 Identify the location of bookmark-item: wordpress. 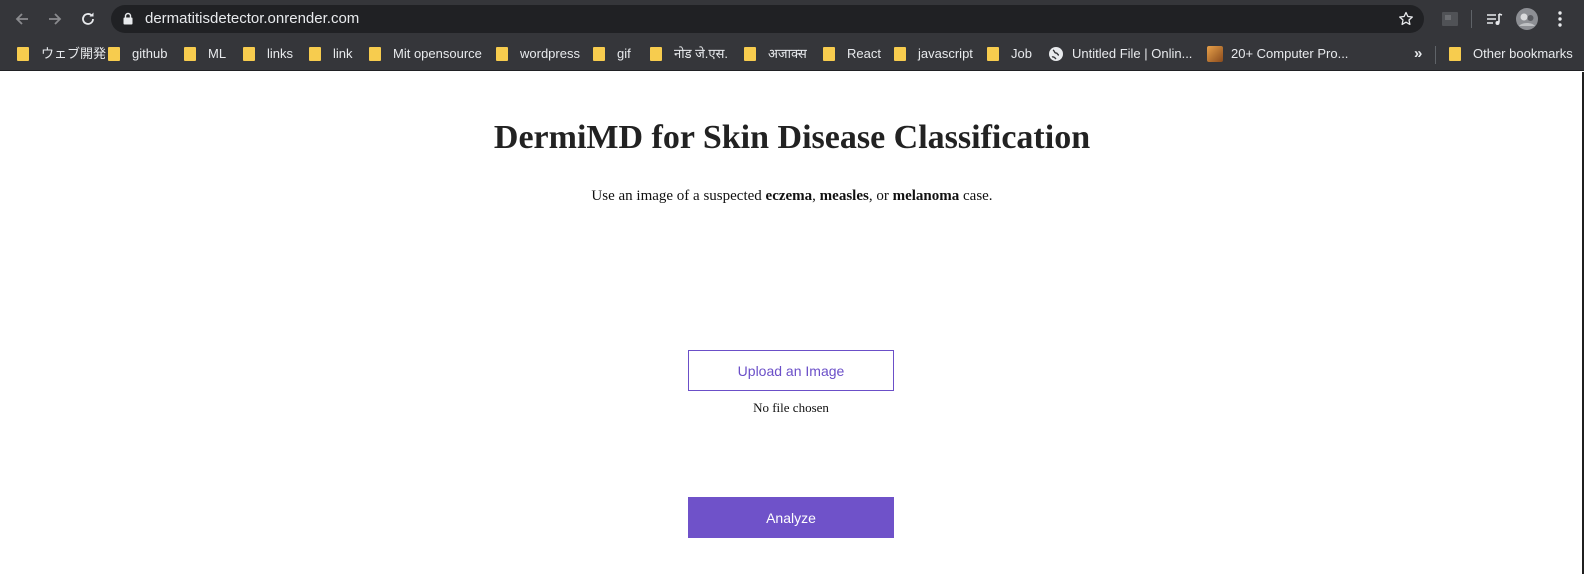
(538, 54).